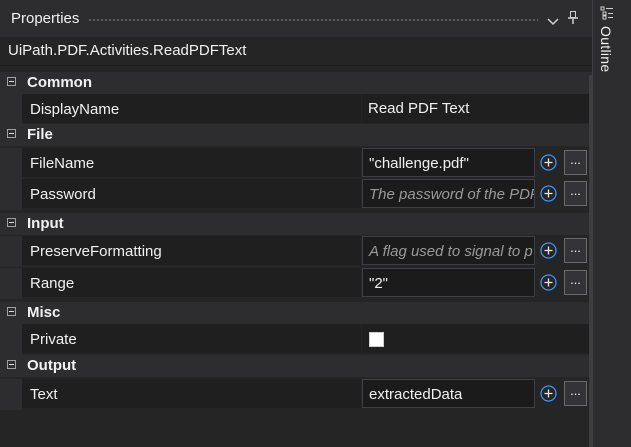 Image resolution: width=631 pixels, height=447 pixels. Describe the element at coordinates (45, 18) in the screenshot. I see `panel-title: Properties` at that location.